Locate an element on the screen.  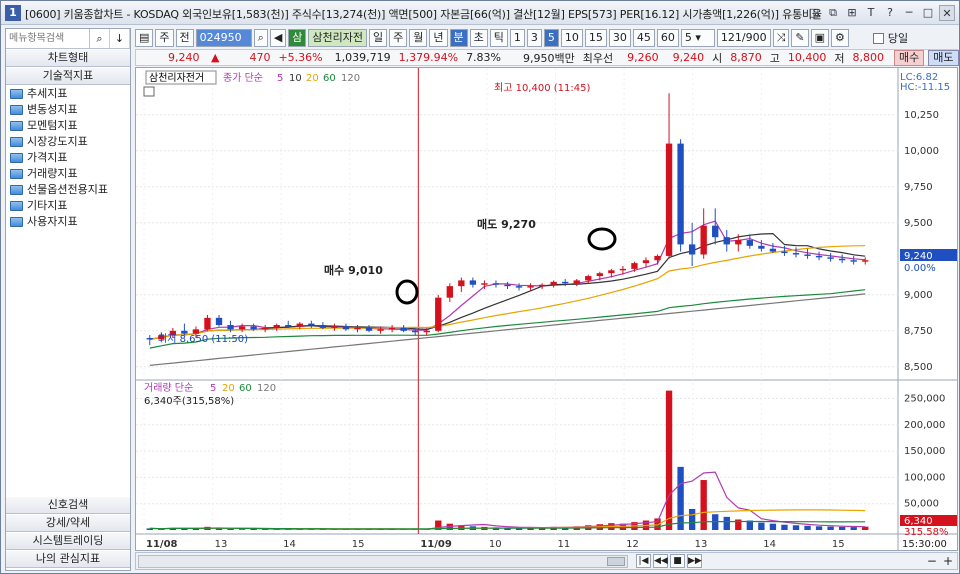
today-checkbox: 당일 is located at coordinates (890, 38).